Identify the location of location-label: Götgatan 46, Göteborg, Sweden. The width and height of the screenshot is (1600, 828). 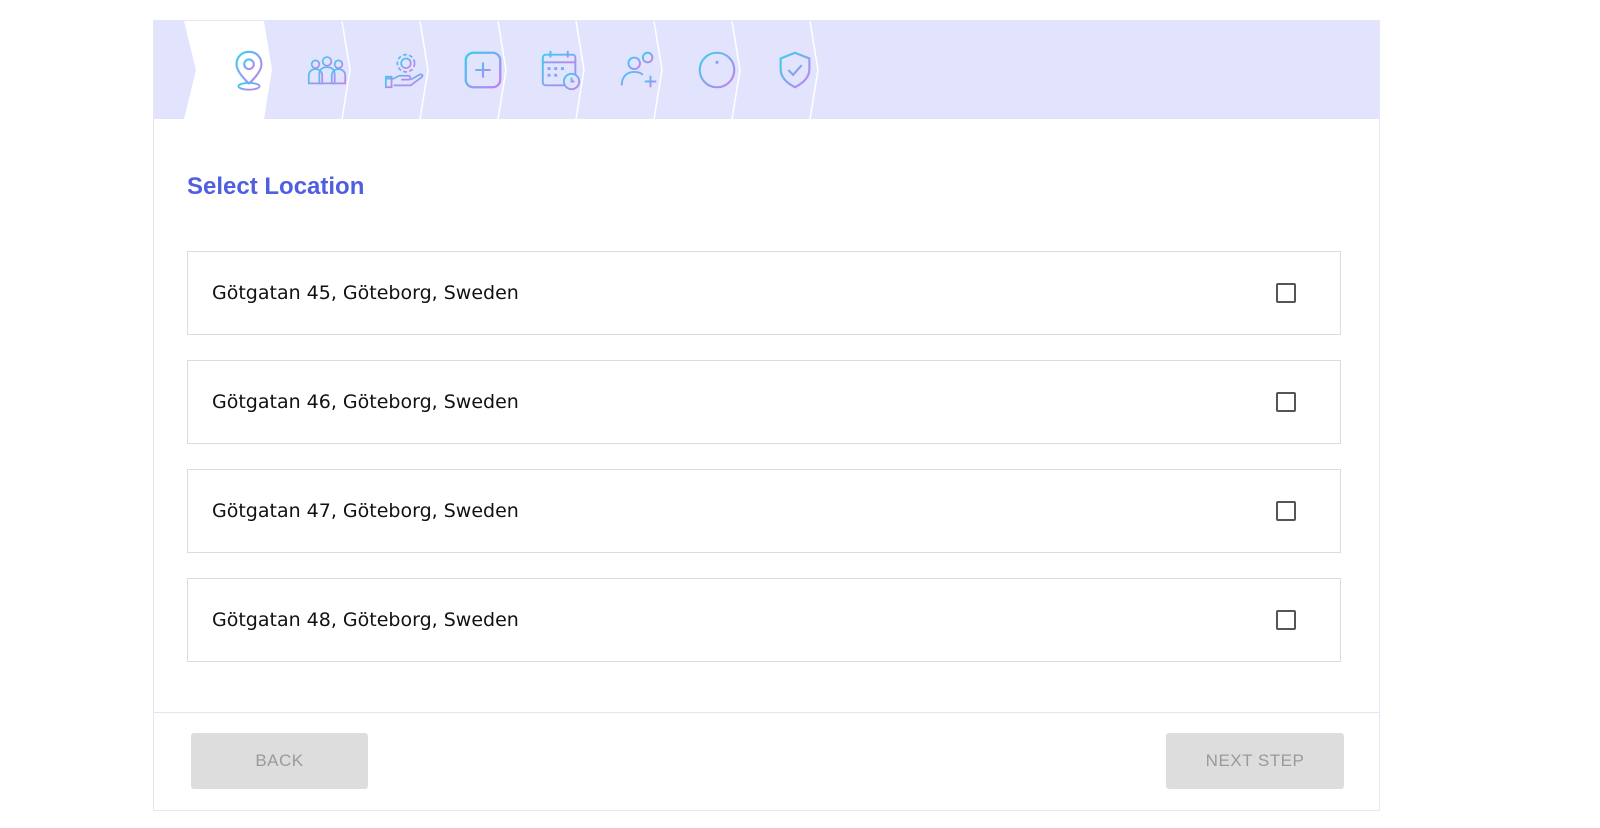
(365, 402).